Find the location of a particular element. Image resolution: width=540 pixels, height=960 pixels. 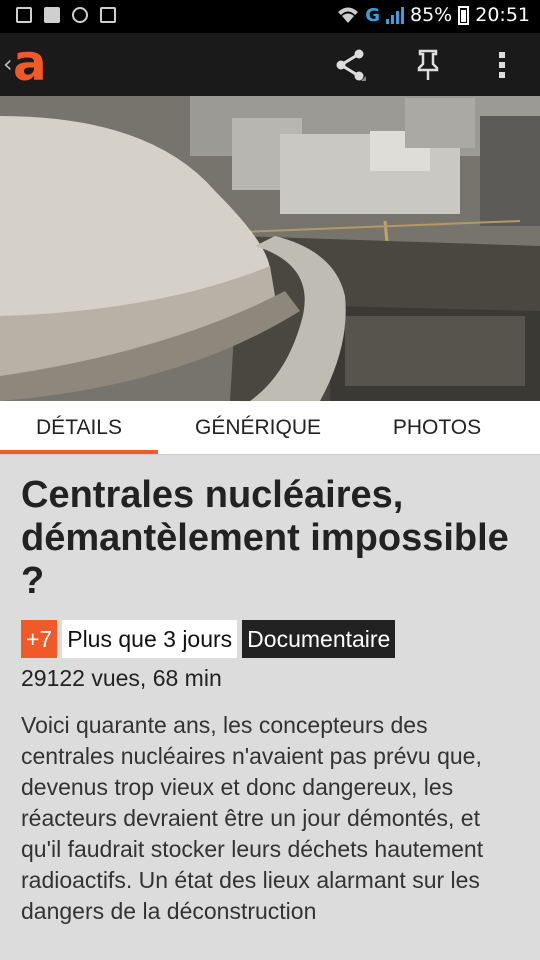

network-type: G is located at coordinates (372, 15).